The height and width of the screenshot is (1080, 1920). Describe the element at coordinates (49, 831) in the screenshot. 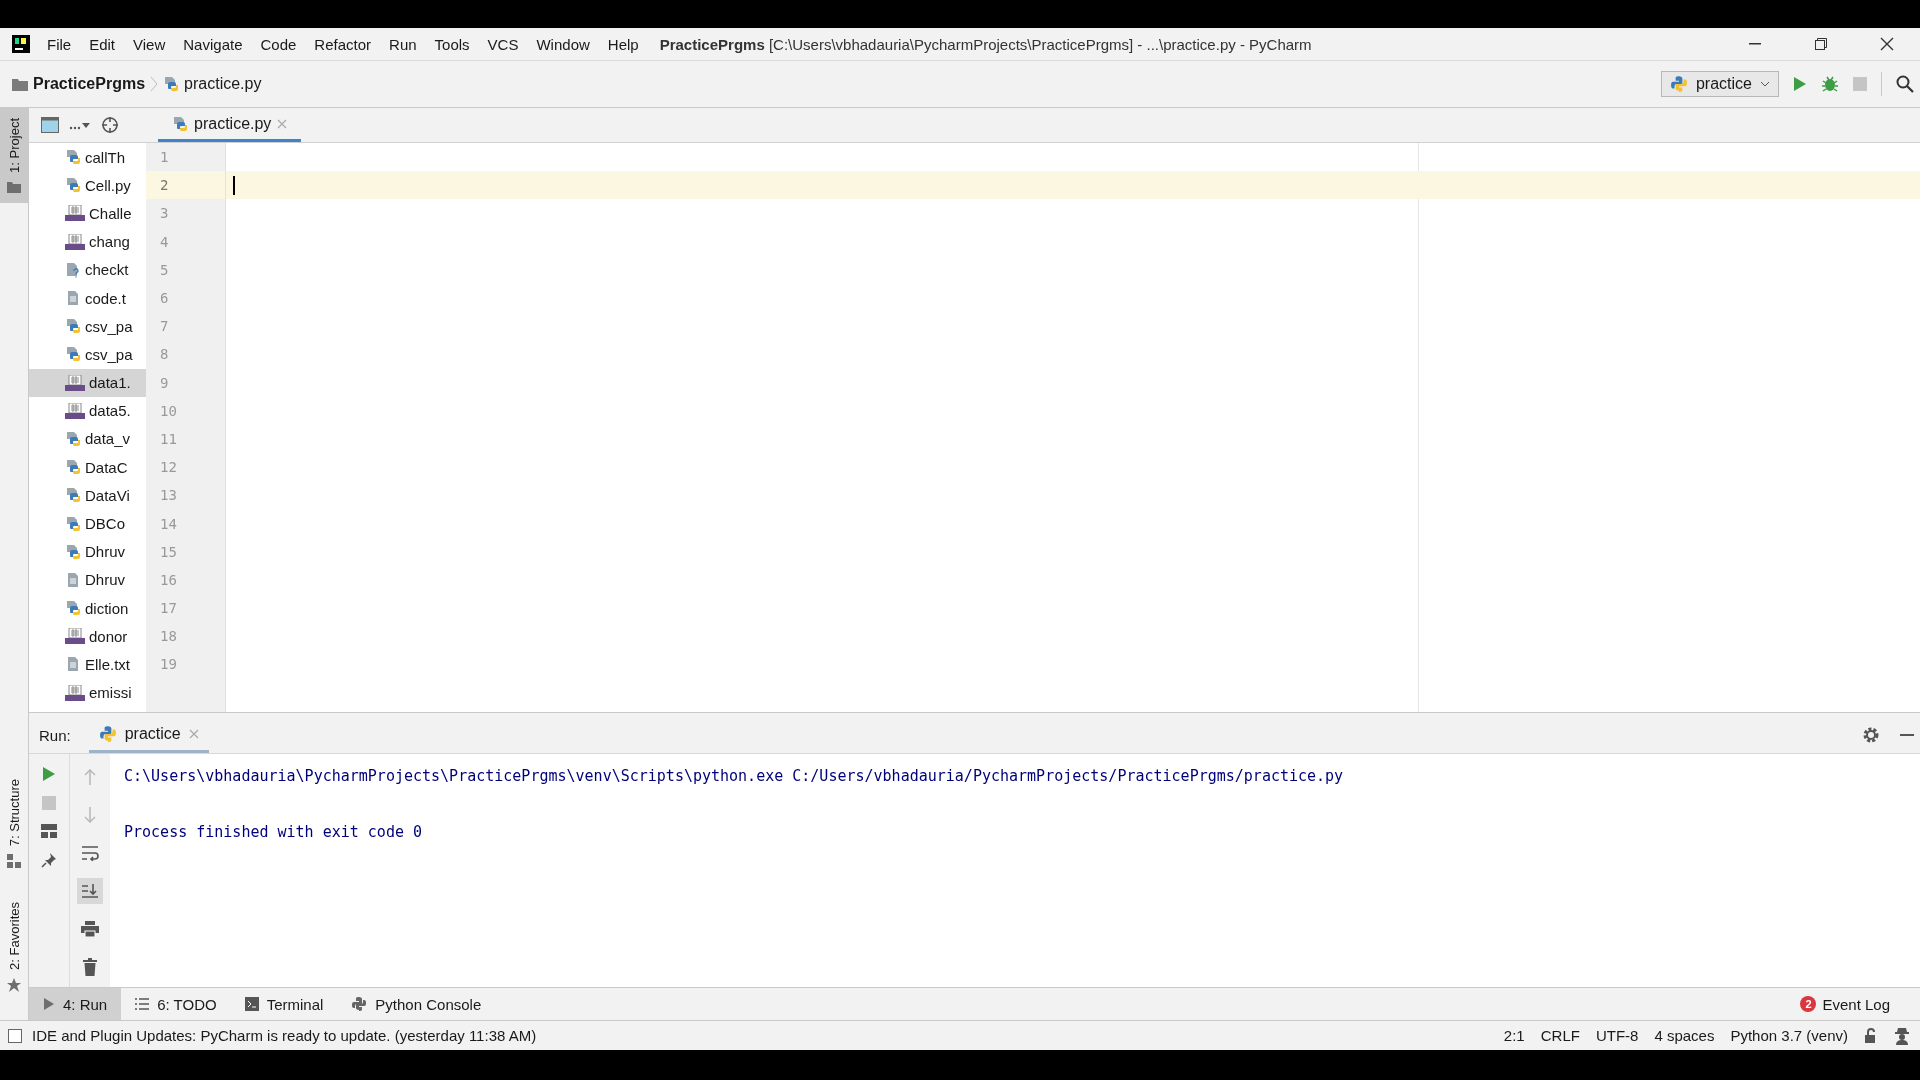

I see `layout-icon` at that location.